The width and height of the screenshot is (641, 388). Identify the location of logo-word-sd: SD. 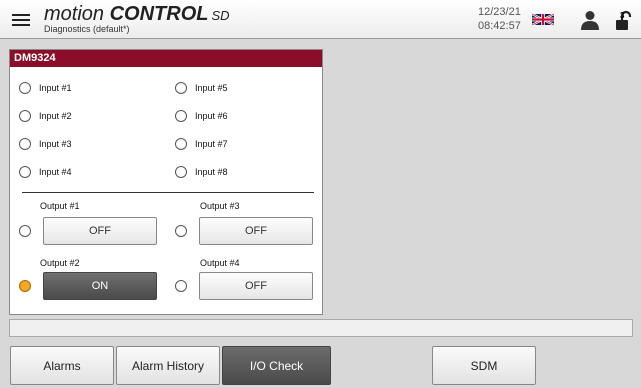
(220, 15).